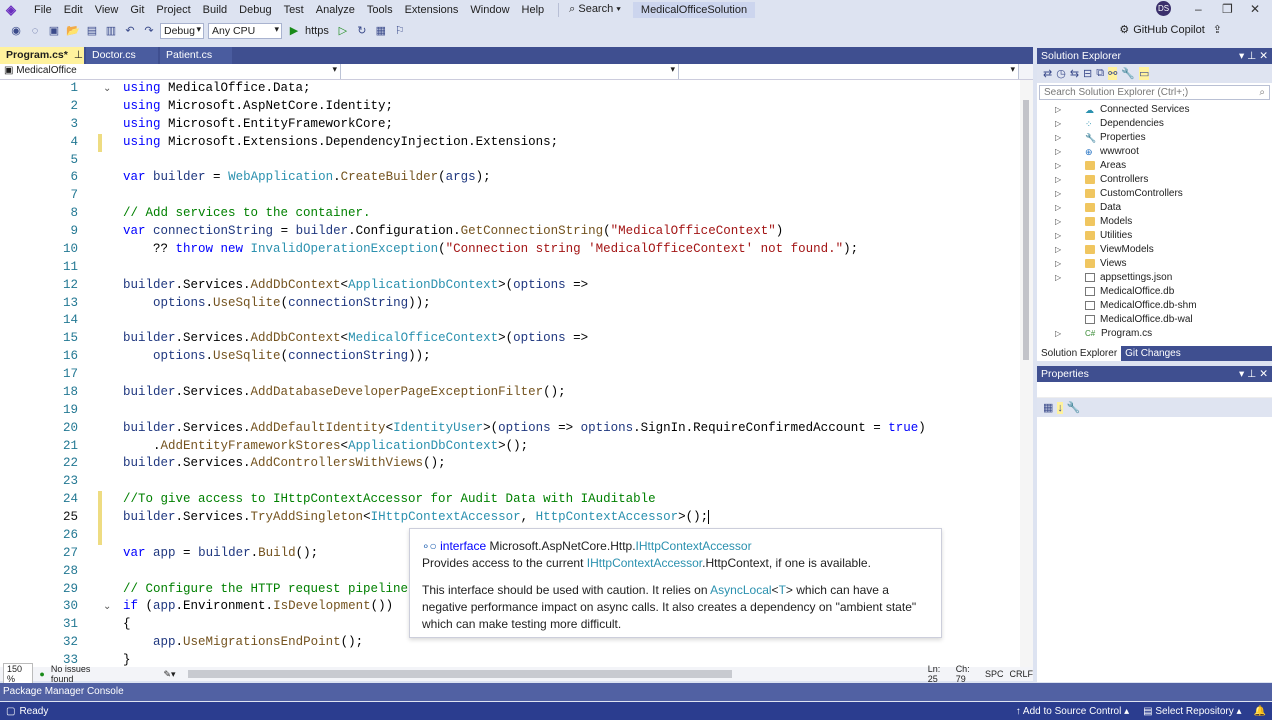  I want to click on history-icon: ◷, so click(1061, 73).